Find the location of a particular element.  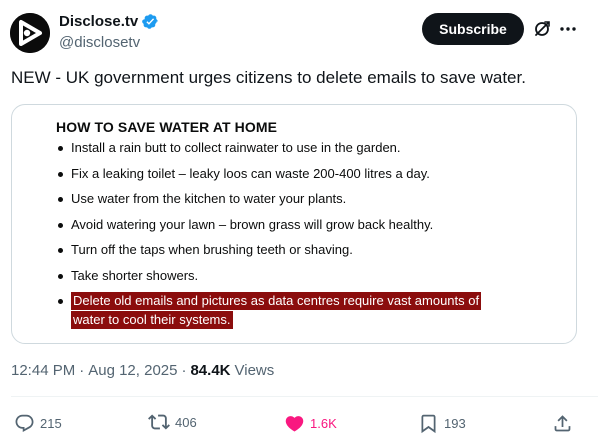

subscribe-button: Subscribe is located at coordinates (473, 29).